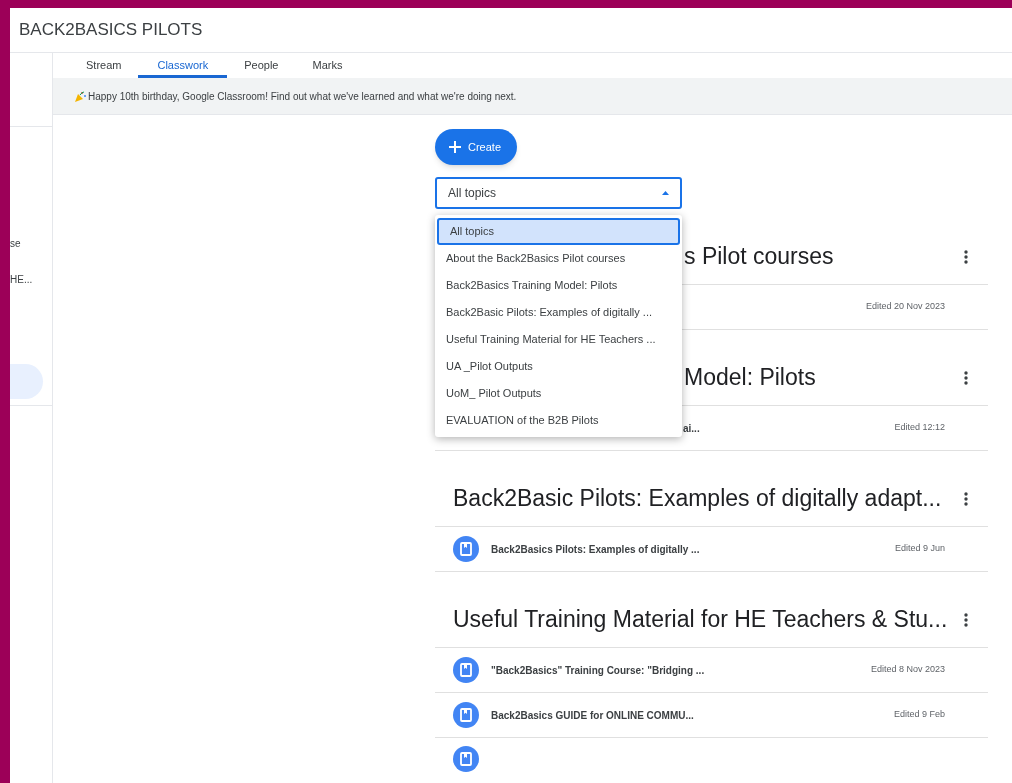  What do you see at coordinates (919, 428) in the screenshot?
I see `edited-date: Edited 12:12` at bounding box center [919, 428].